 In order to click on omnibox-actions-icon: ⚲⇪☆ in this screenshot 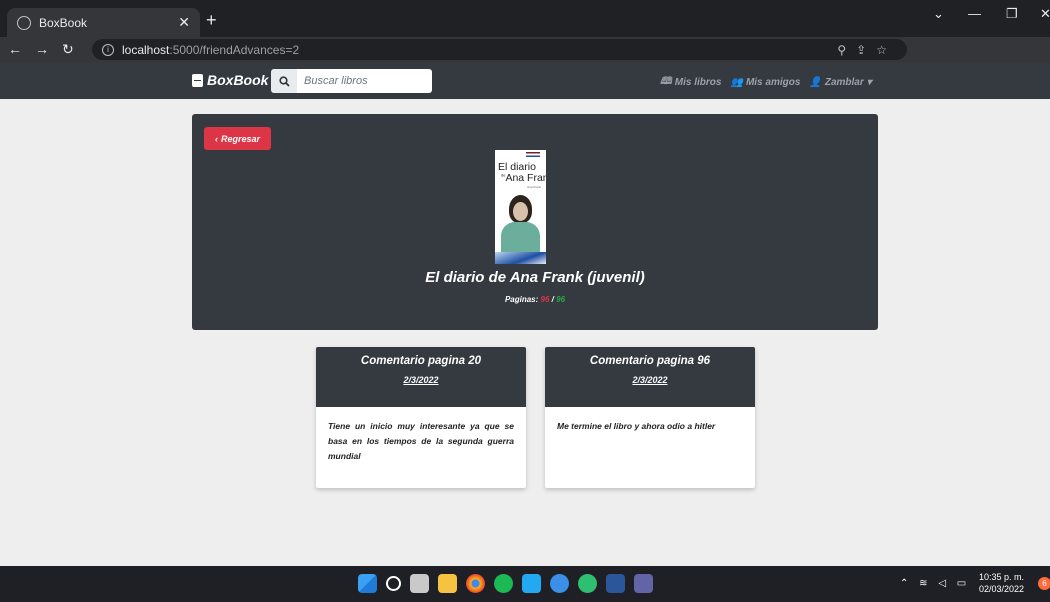, I will do `click(867, 50)`.